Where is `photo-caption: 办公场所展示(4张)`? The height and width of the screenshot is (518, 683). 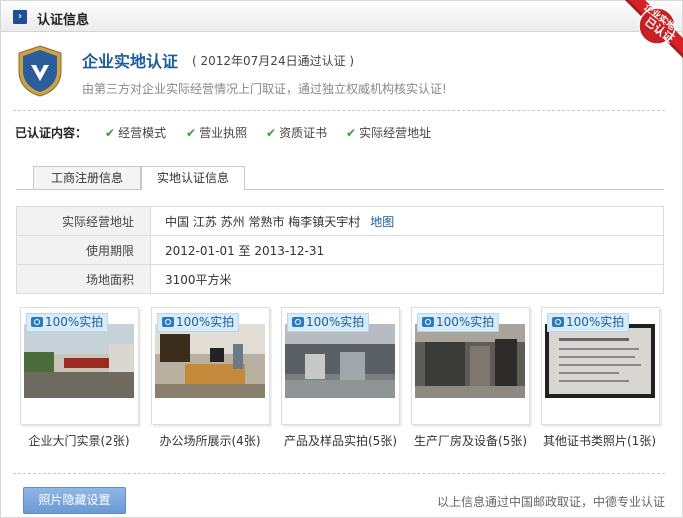
photo-caption: 办公场所展示(4张) is located at coordinates (210, 440).